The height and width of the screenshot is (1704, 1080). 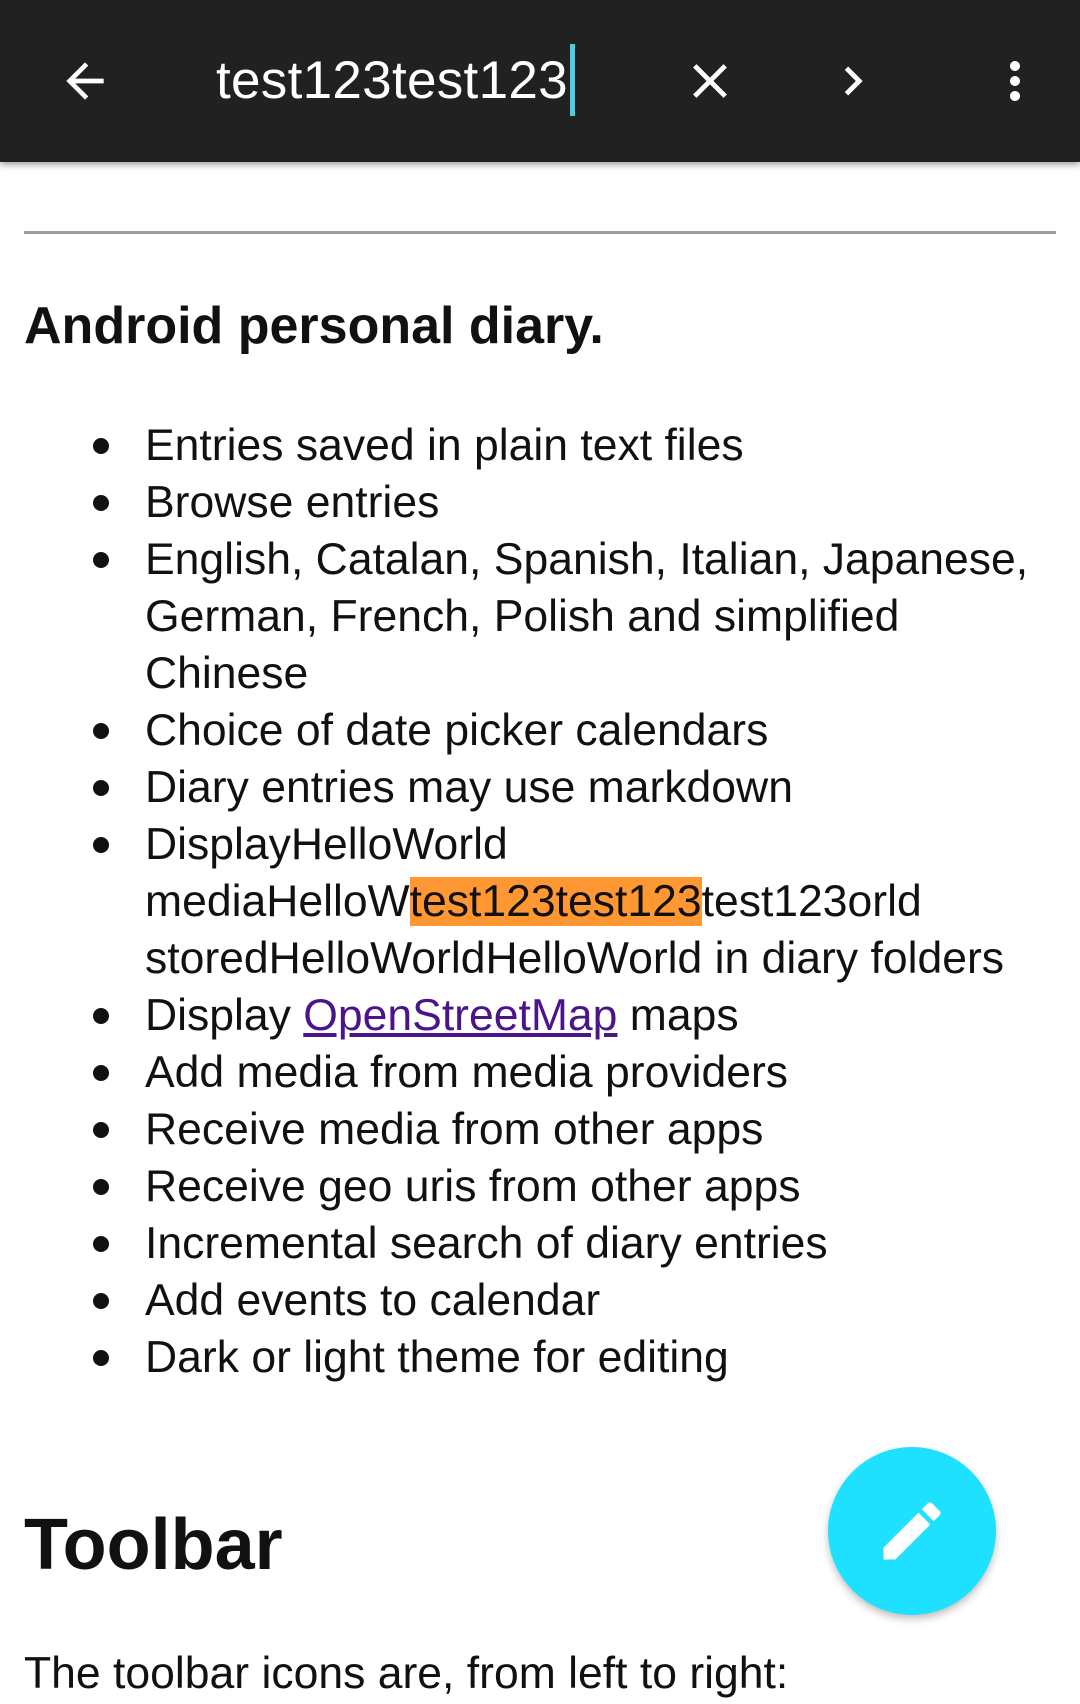 I want to click on list-item: Receive media from other apps, so click(x=540, y=1129).